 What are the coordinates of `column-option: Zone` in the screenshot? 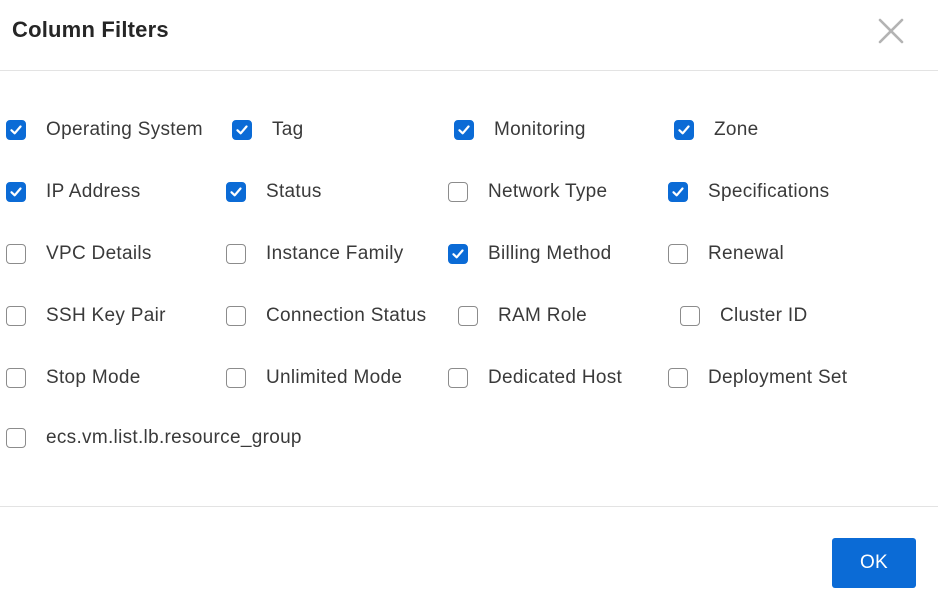 It's located at (716, 130).